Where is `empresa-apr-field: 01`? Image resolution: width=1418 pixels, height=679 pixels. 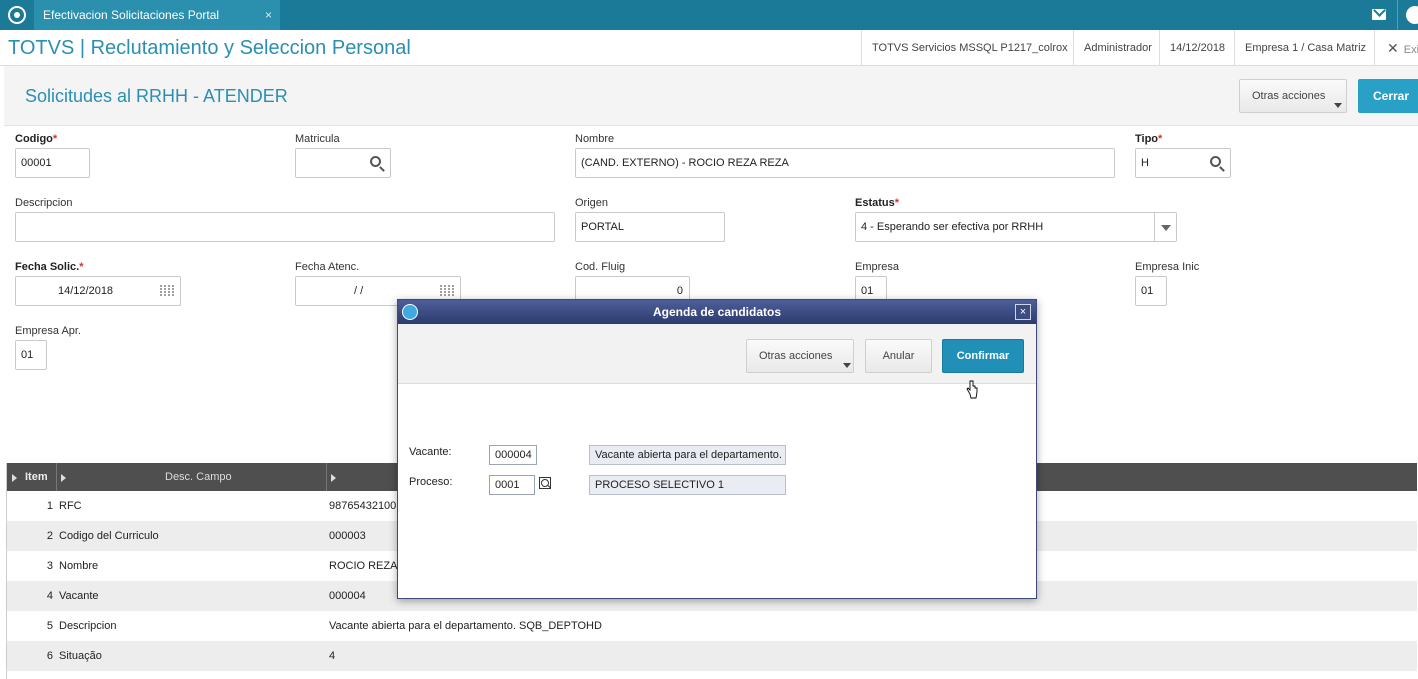
empresa-apr-field: 01 is located at coordinates (31, 355).